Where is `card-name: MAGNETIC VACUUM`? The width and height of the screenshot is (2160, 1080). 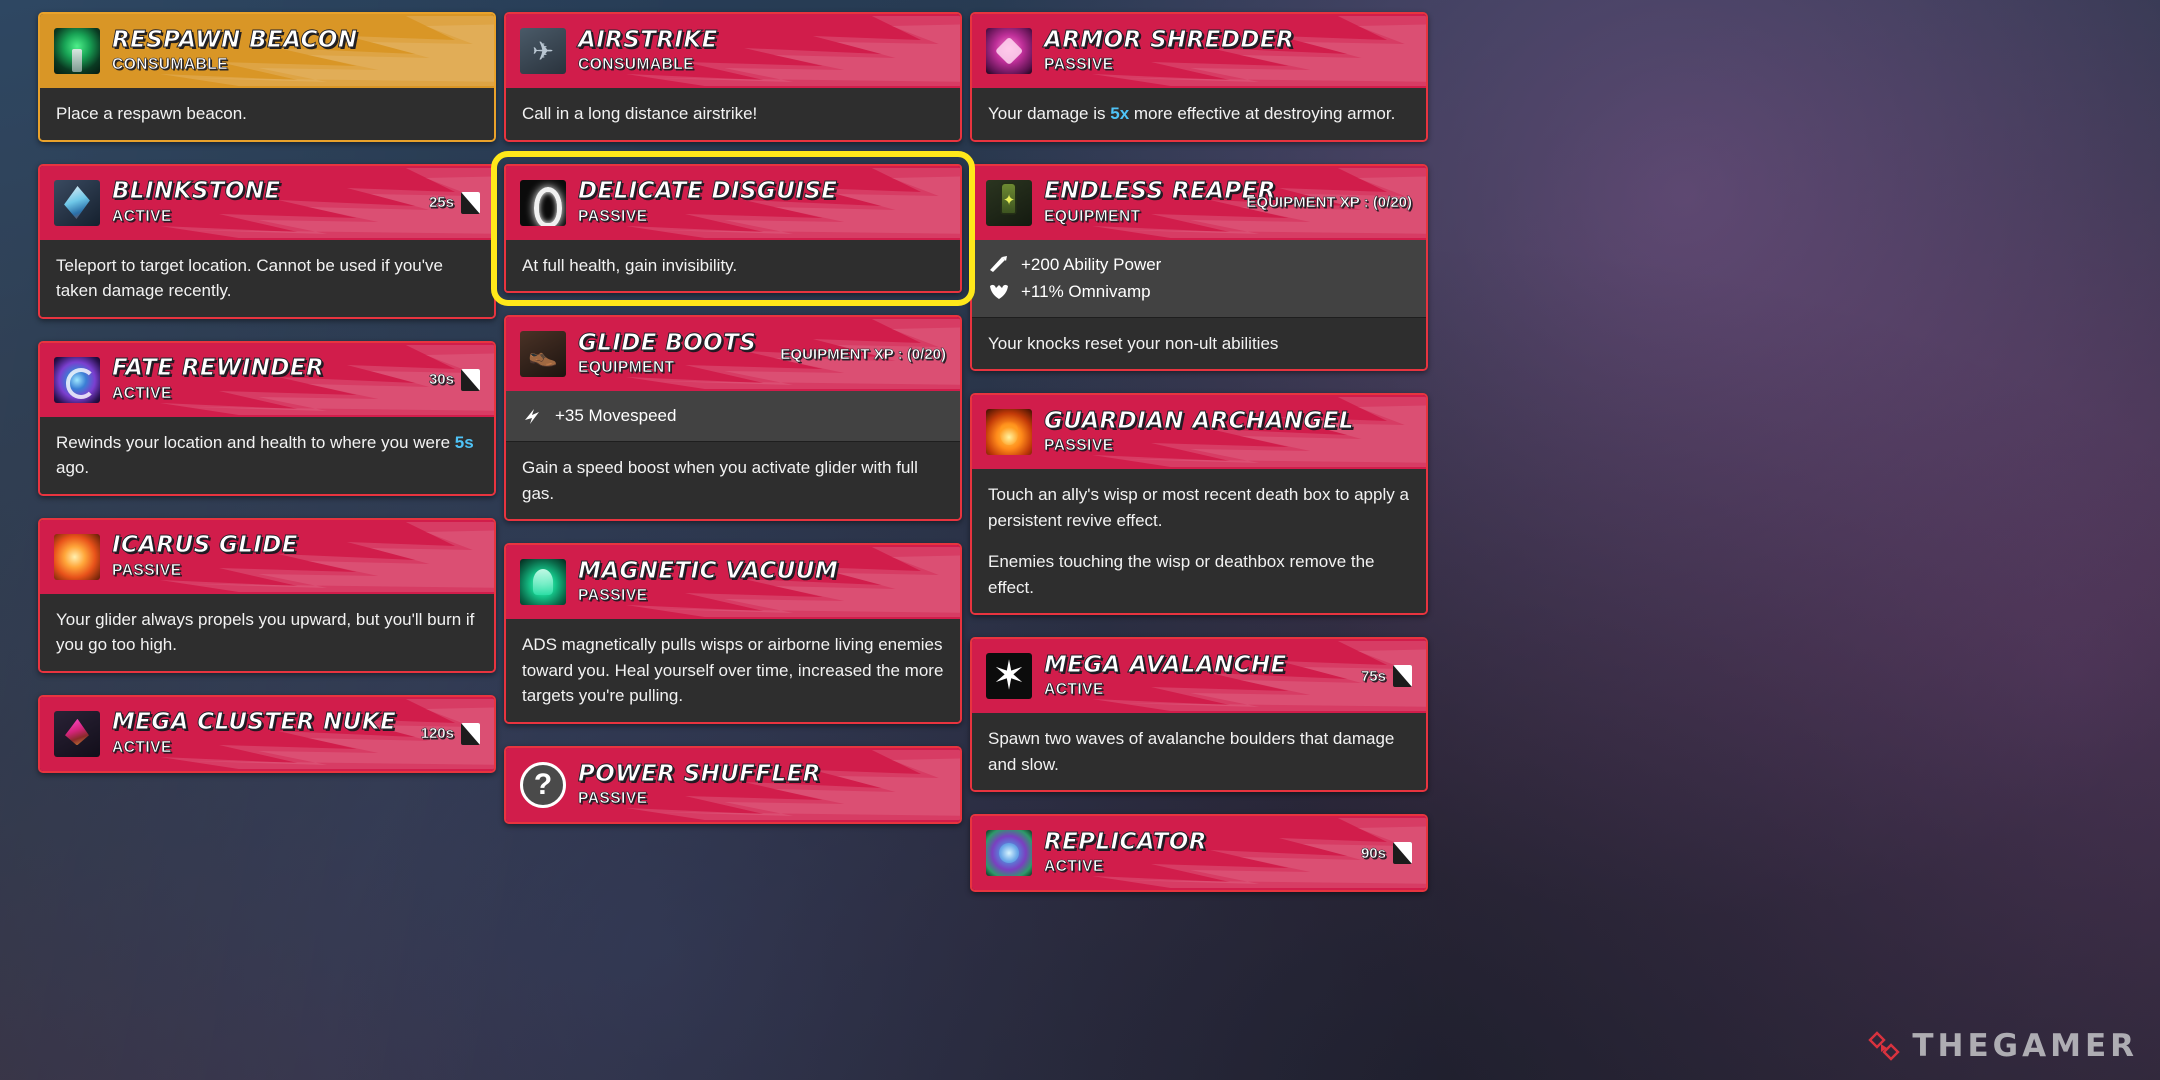 card-name: MAGNETIC VACUUM is located at coordinates (708, 571).